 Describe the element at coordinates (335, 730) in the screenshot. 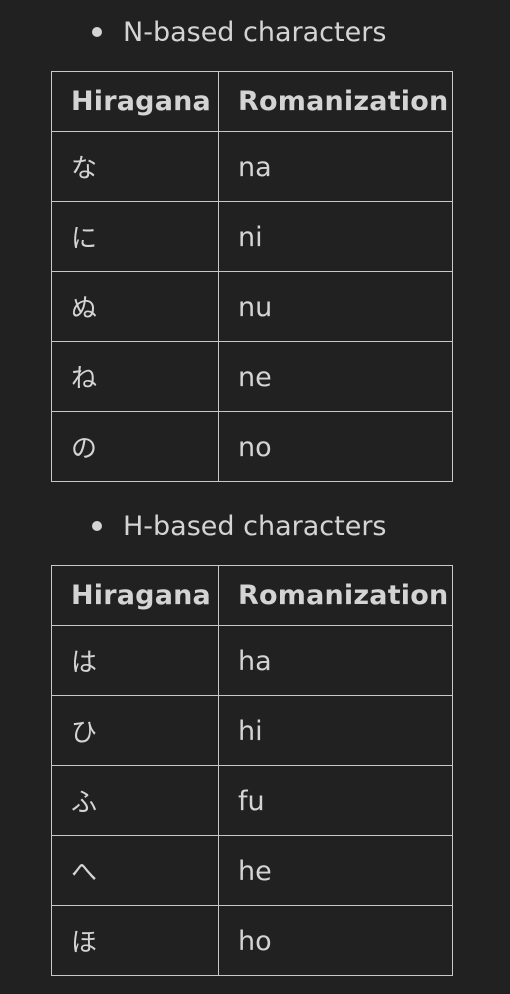

I see `romanization-cell: hi` at that location.